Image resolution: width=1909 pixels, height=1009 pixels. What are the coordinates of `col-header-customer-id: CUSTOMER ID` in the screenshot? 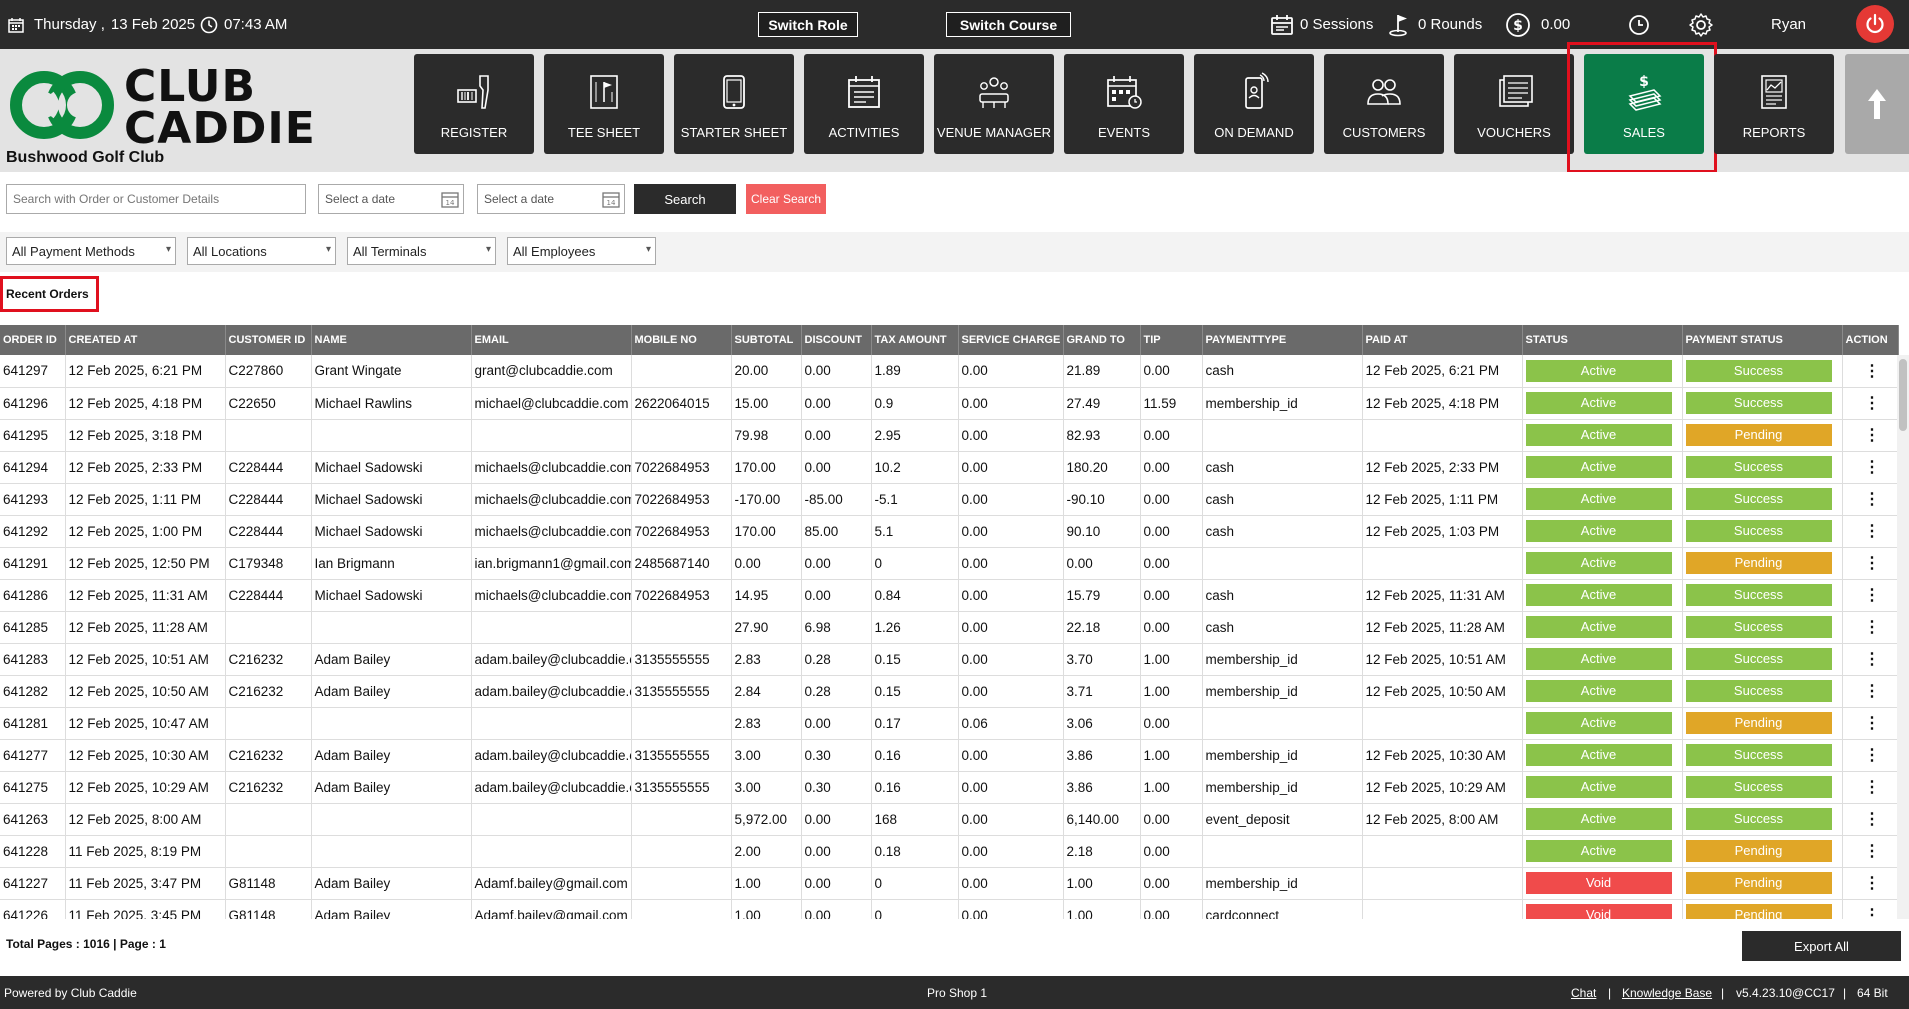 It's located at (268, 340).